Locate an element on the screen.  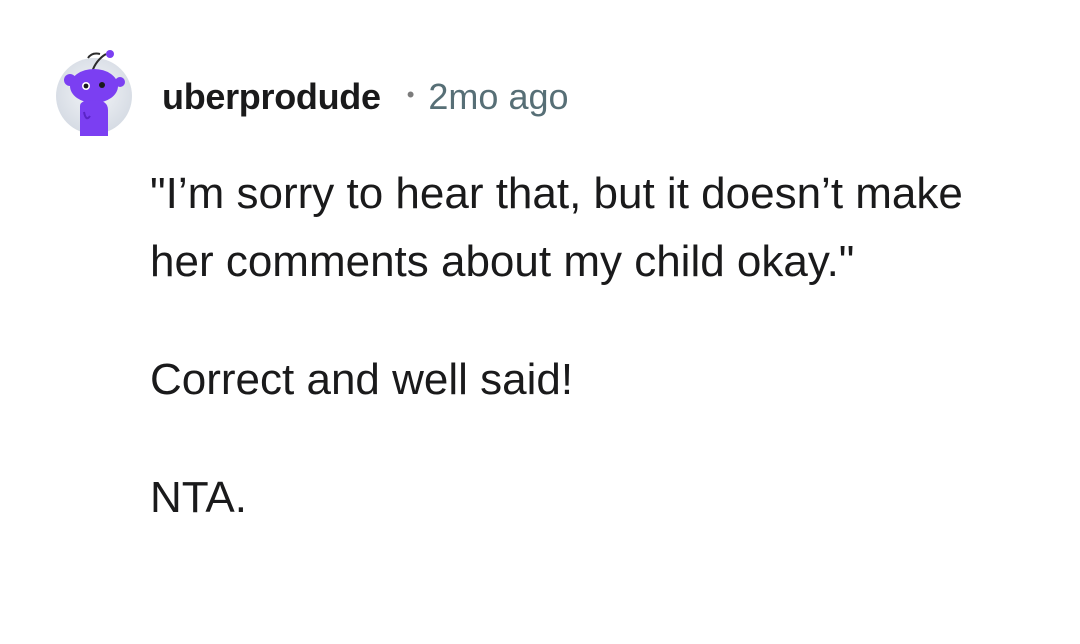
comment-paragraph: NTA. is located at coordinates (198, 497).